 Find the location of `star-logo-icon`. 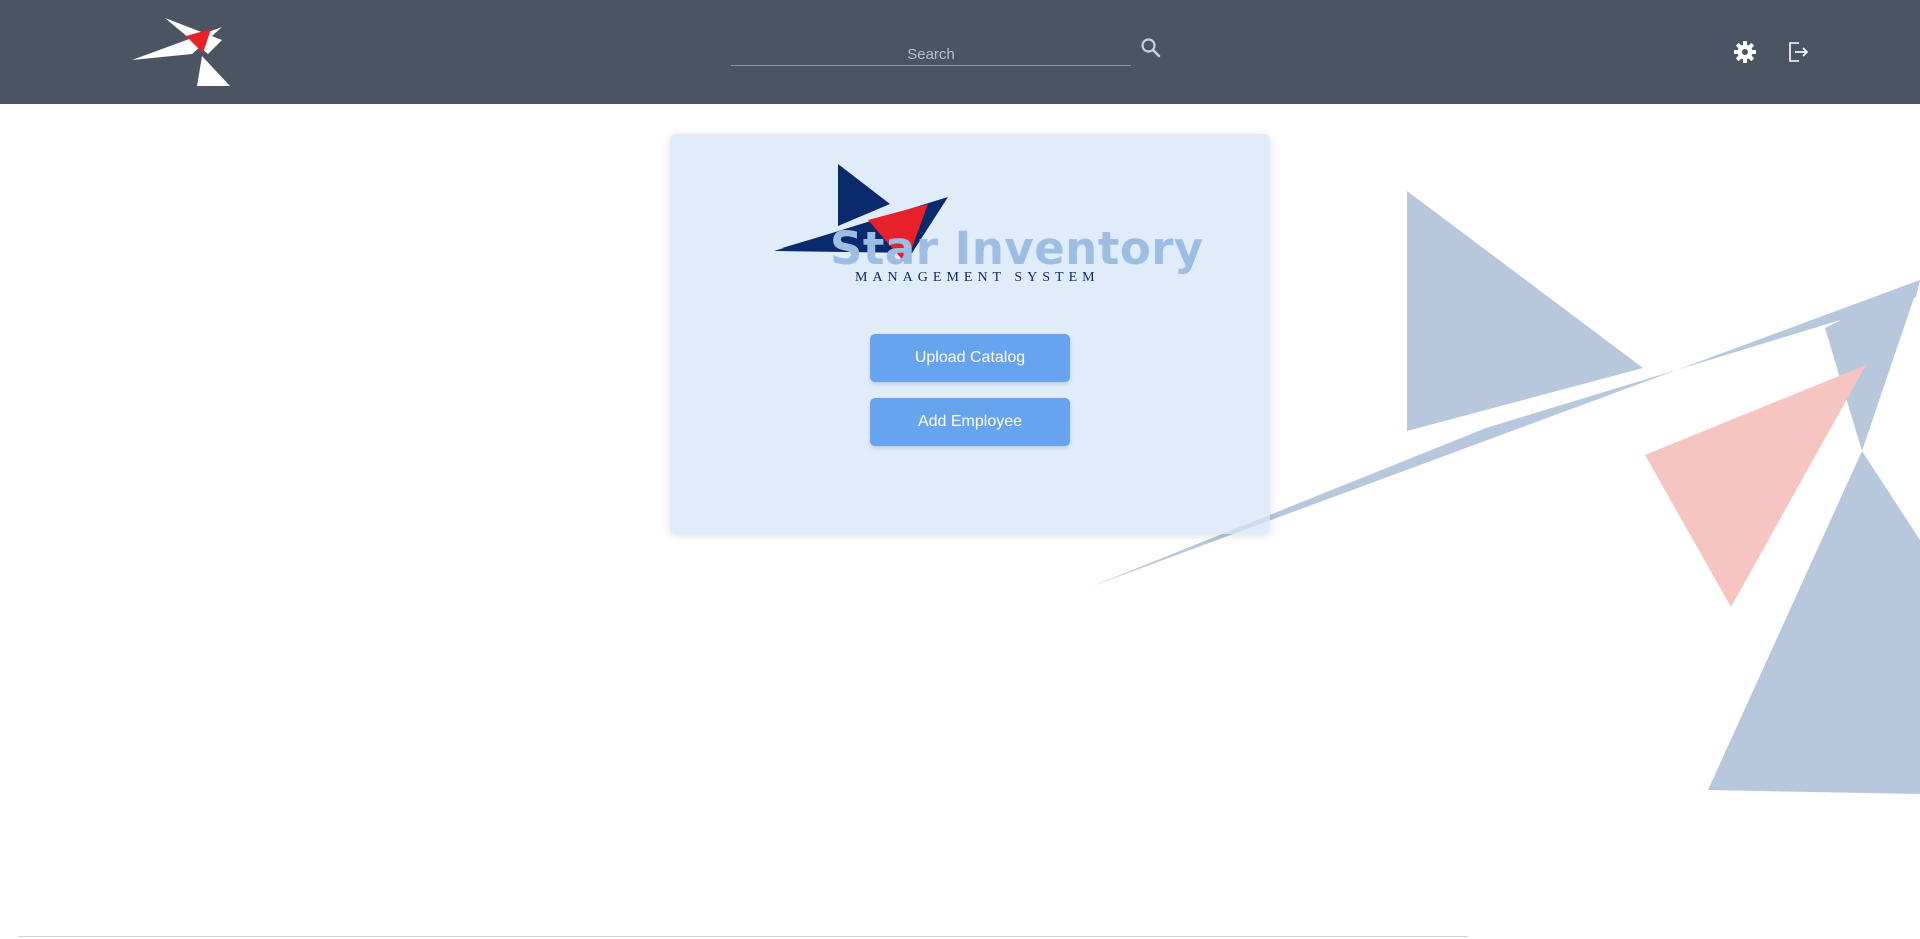

star-logo-icon is located at coordinates (182, 52).